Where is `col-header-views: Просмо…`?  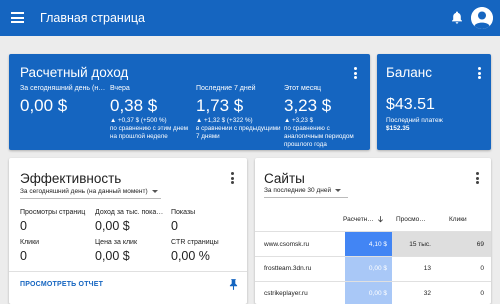 col-header-views: Просмо… is located at coordinates (411, 219).